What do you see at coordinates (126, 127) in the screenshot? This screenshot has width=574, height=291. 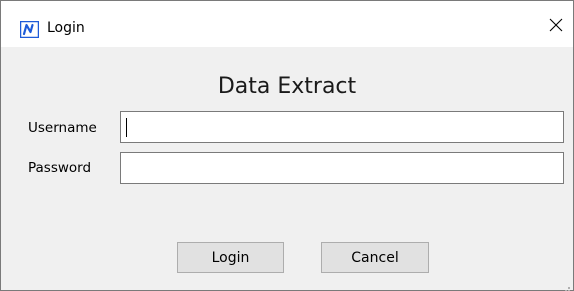 I see `text-caret` at bounding box center [126, 127].